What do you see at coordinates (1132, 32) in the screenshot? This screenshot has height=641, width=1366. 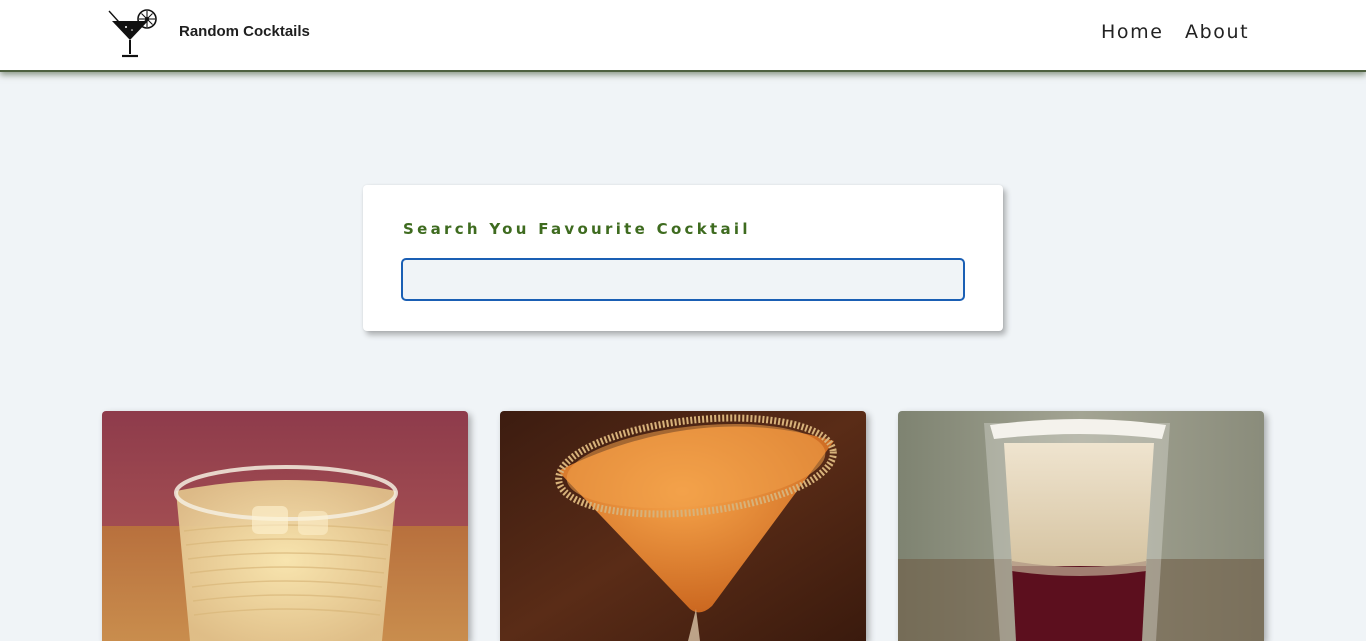 I see `nav-link-home: Home` at bounding box center [1132, 32].